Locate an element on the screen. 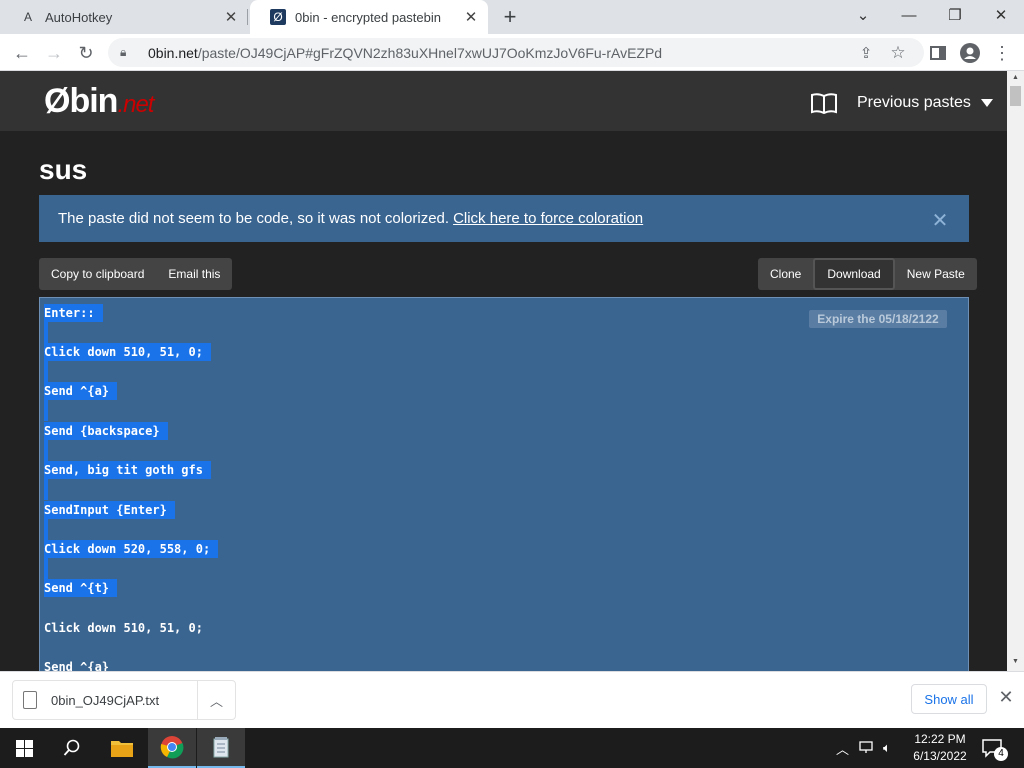 The image size is (1024, 768). left-button-group: Copy to clipboard Email this is located at coordinates (136, 274).